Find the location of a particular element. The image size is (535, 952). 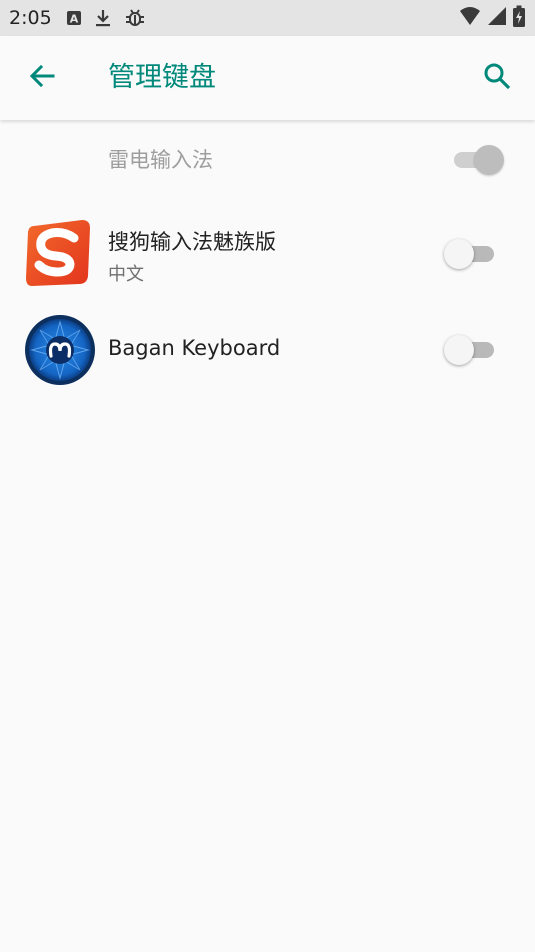

svg-text: A is located at coordinates (73, 19).